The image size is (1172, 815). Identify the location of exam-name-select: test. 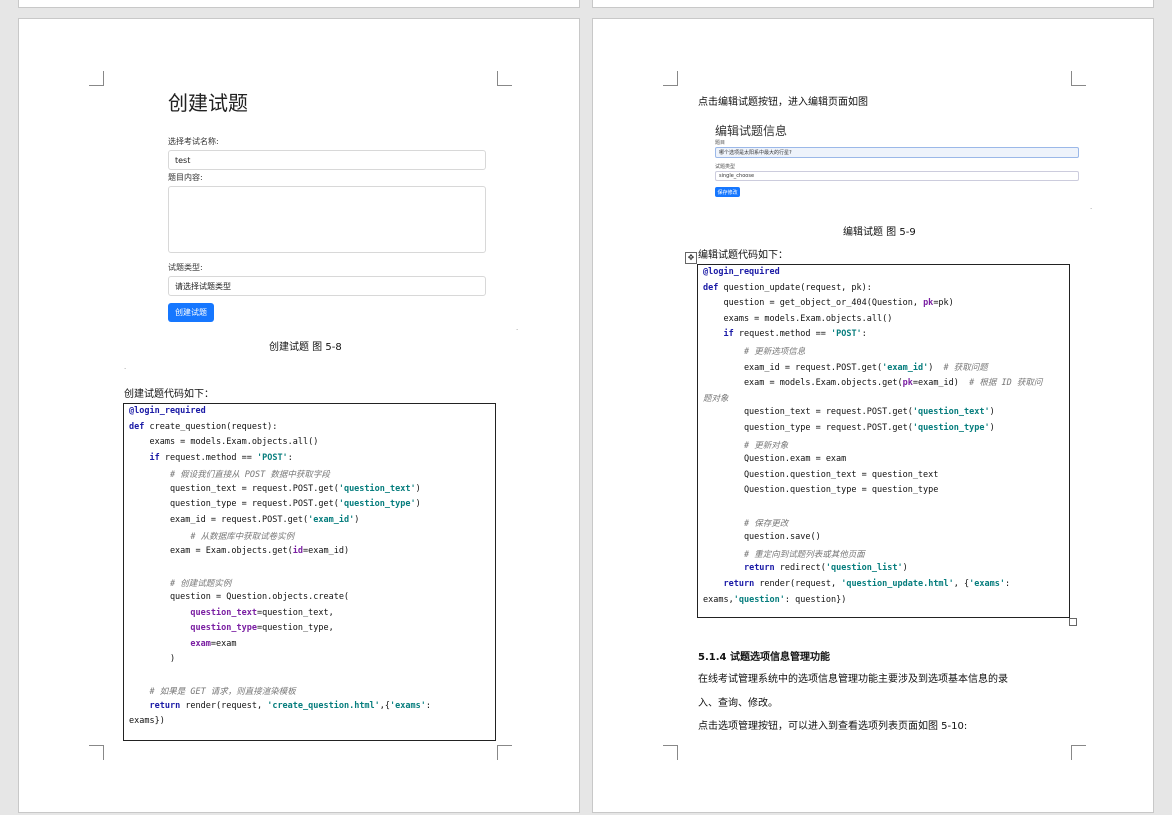
(327, 160).